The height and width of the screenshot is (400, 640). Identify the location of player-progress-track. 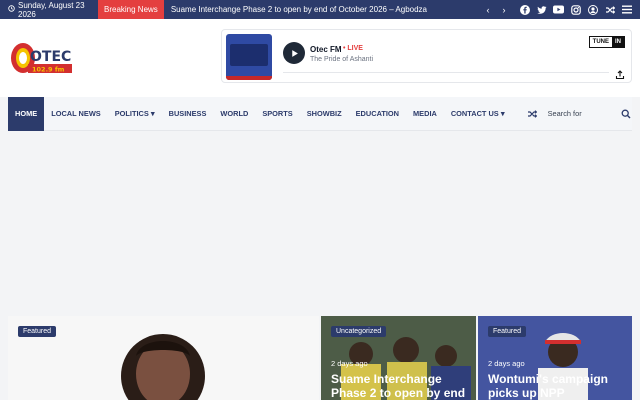
(446, 72).